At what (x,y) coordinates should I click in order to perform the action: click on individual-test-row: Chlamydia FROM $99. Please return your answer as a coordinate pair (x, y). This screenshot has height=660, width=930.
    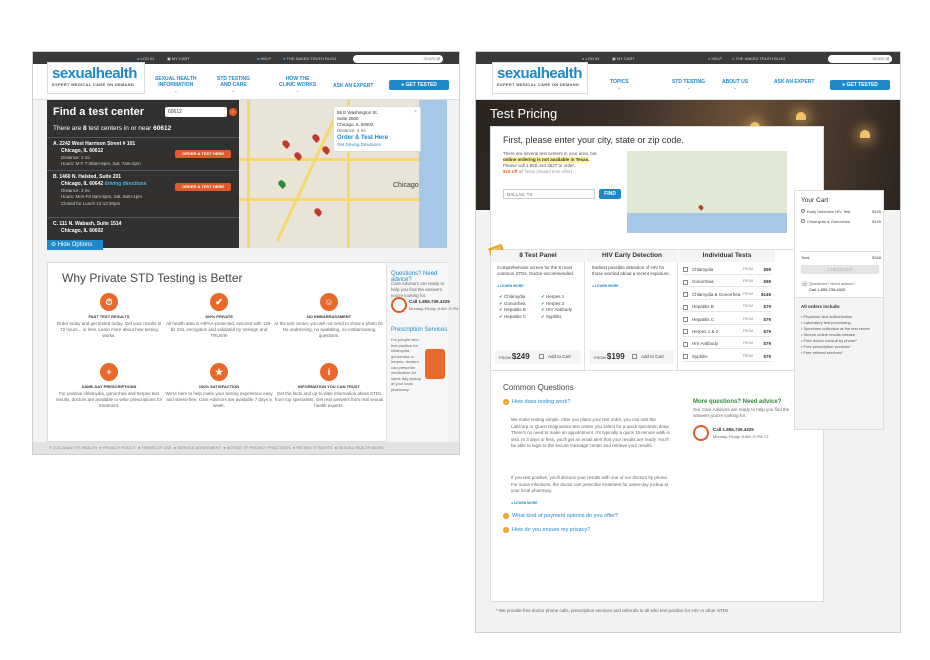
    Looking at the image, I should click on (727, 269).